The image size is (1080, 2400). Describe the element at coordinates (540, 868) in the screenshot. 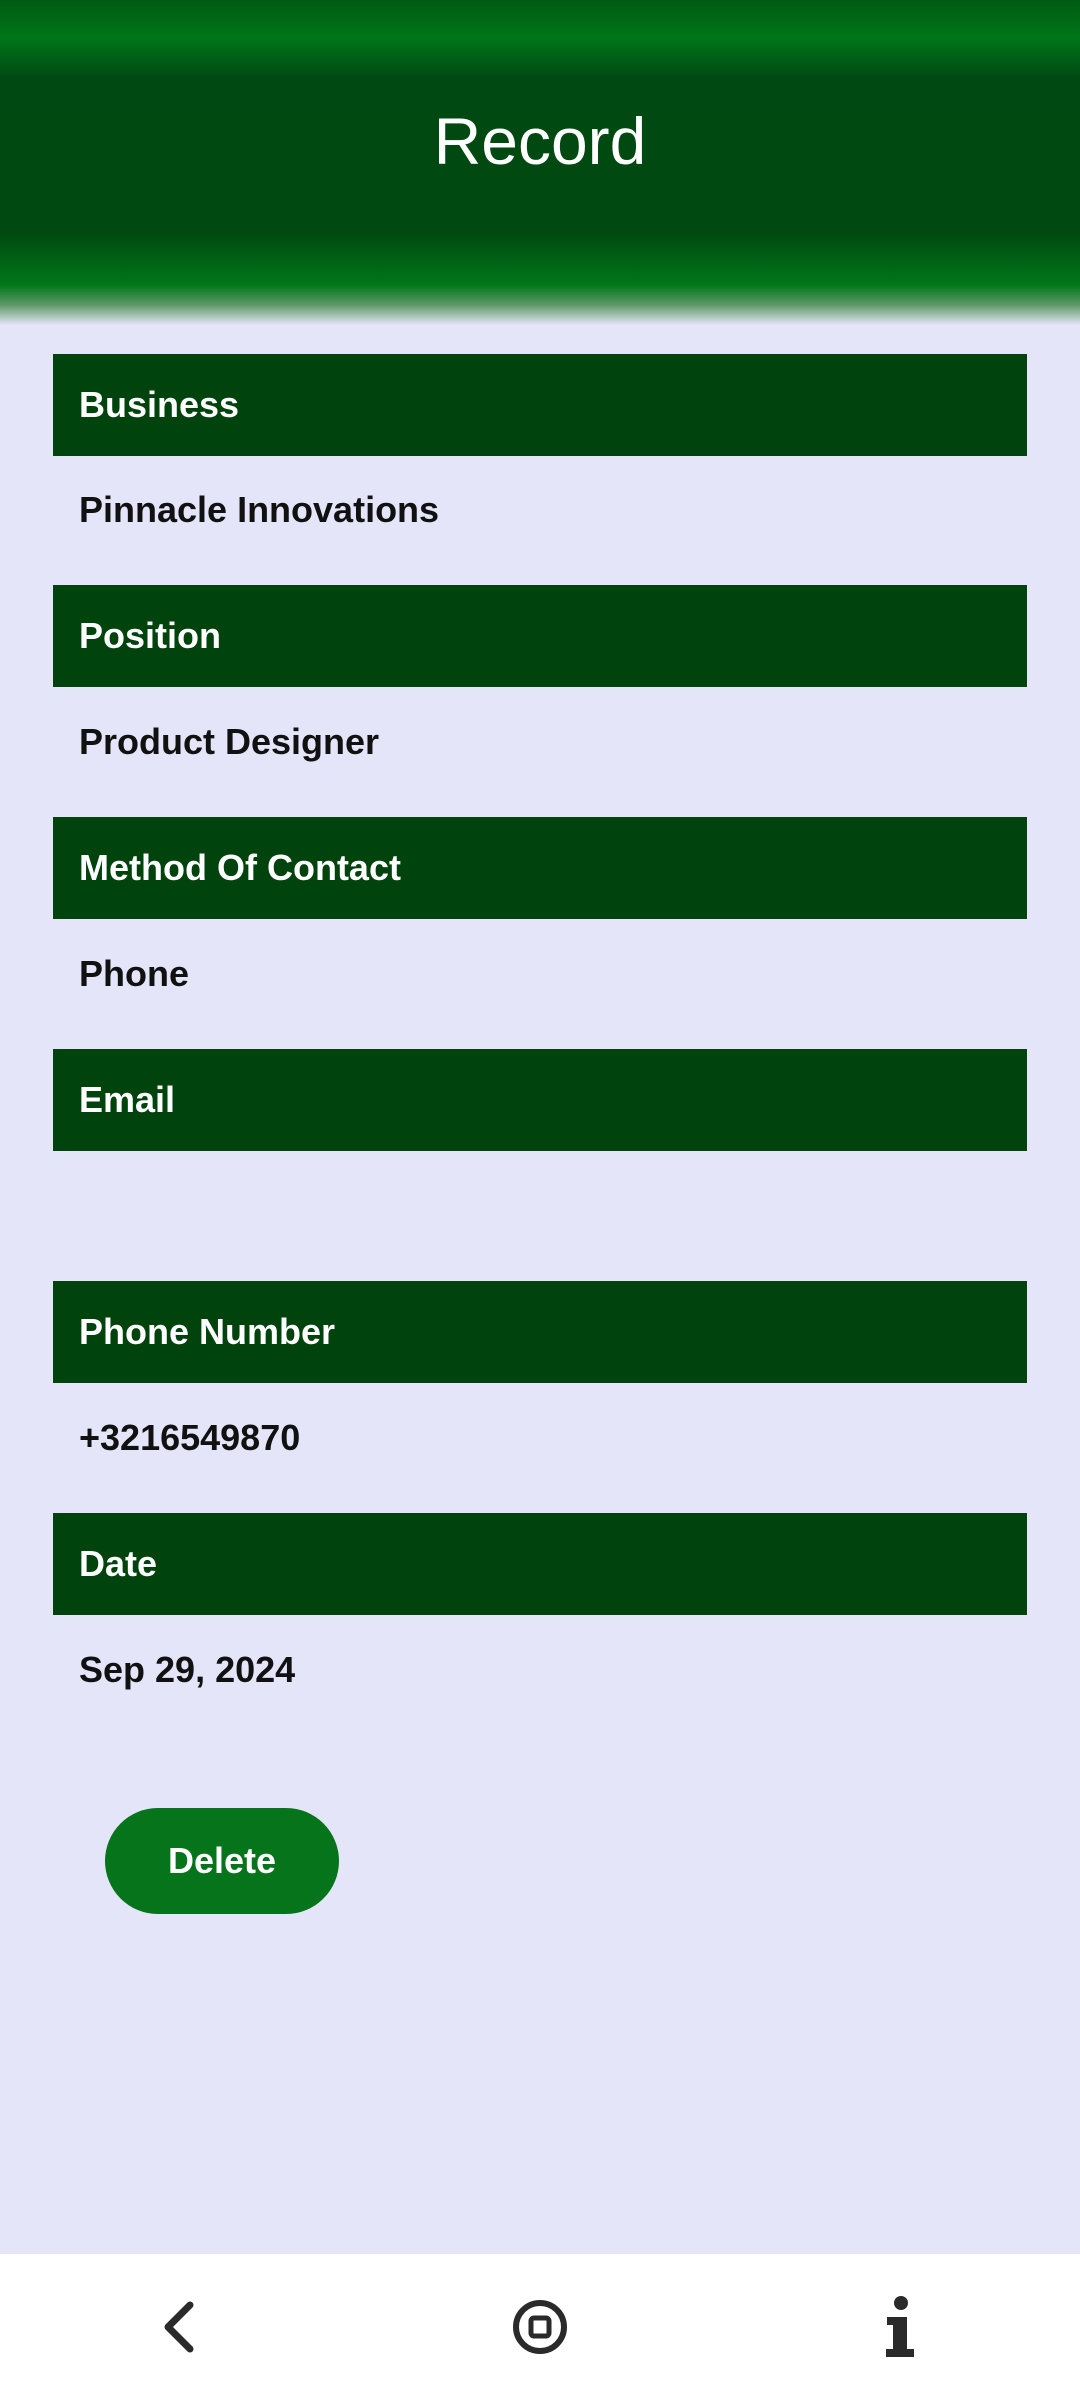

I see `field-header-method-of-contact: Method Of Contact` at that location.